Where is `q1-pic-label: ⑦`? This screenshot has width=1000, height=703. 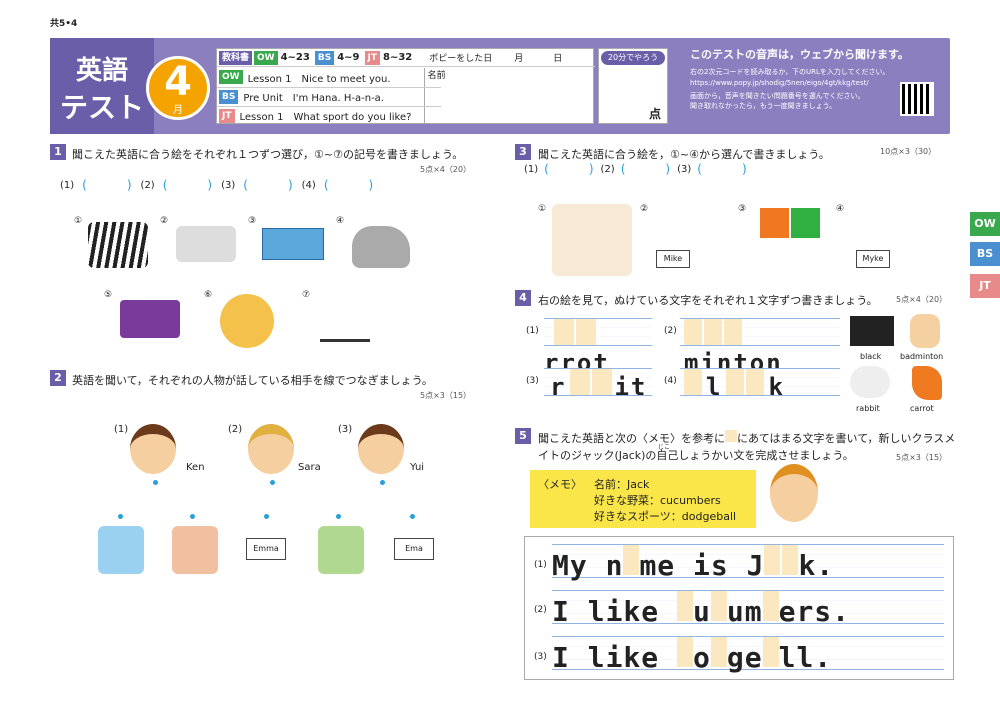
q1-pic-label: ⑦ is located at coordinates (306, 295).